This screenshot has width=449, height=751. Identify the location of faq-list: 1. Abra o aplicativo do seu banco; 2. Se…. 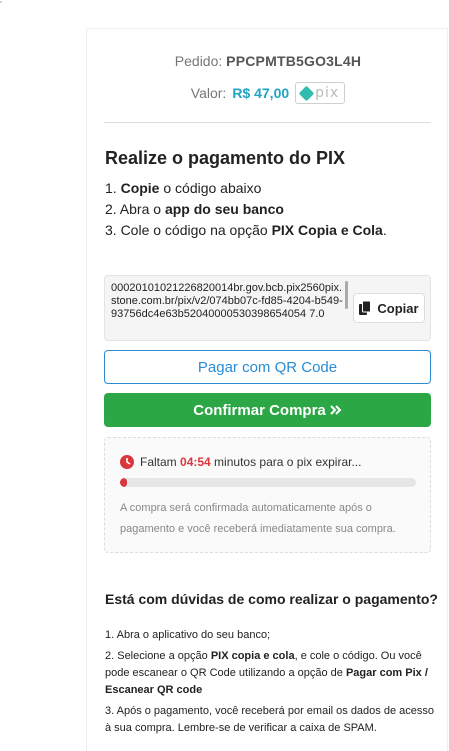
(271, 684).